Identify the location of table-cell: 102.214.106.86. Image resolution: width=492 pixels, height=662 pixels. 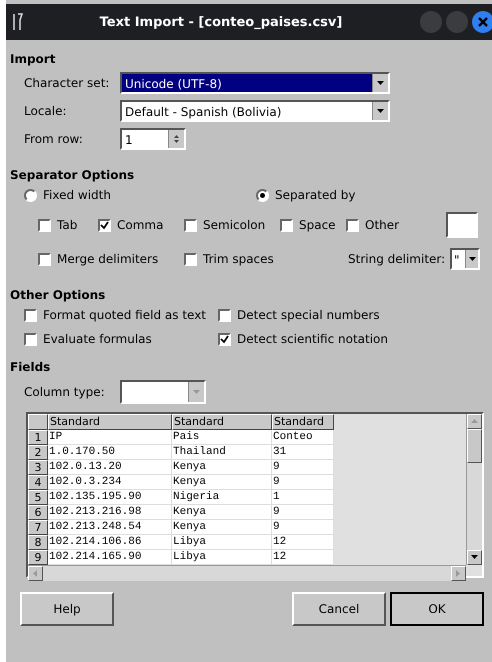
(110, 542).